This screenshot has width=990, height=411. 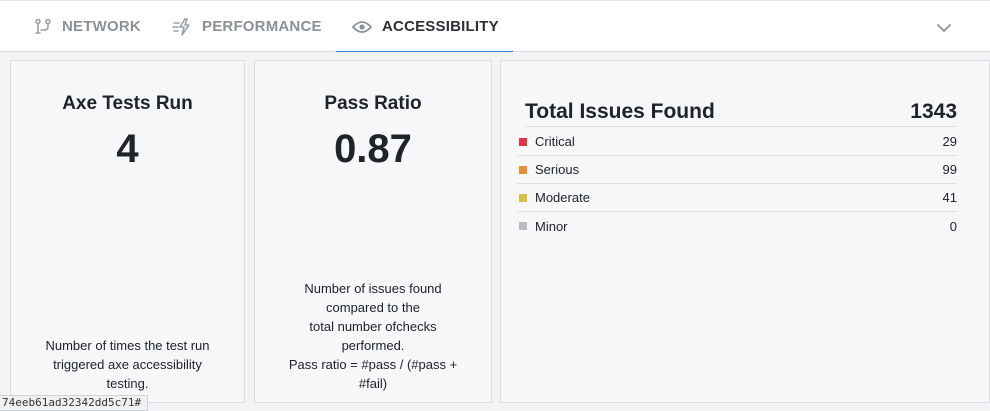 What do you see at coordinates (949, 197) in the screenshot?
I see `issue-count: 41` at bounding box center [949, 197].